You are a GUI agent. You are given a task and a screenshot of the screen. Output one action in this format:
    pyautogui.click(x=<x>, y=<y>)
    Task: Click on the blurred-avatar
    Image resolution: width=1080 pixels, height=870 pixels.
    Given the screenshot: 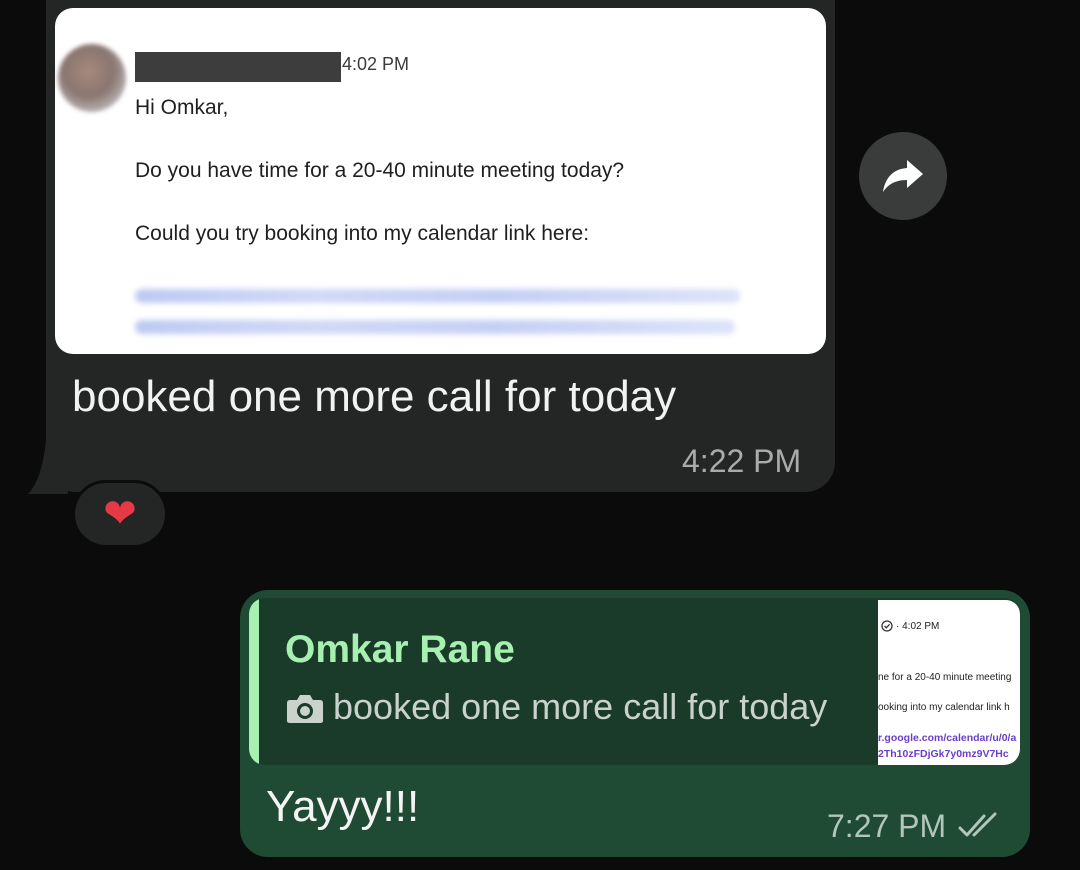 What is the action you would take?
    pyautogui.click(x=92, y=78)
    